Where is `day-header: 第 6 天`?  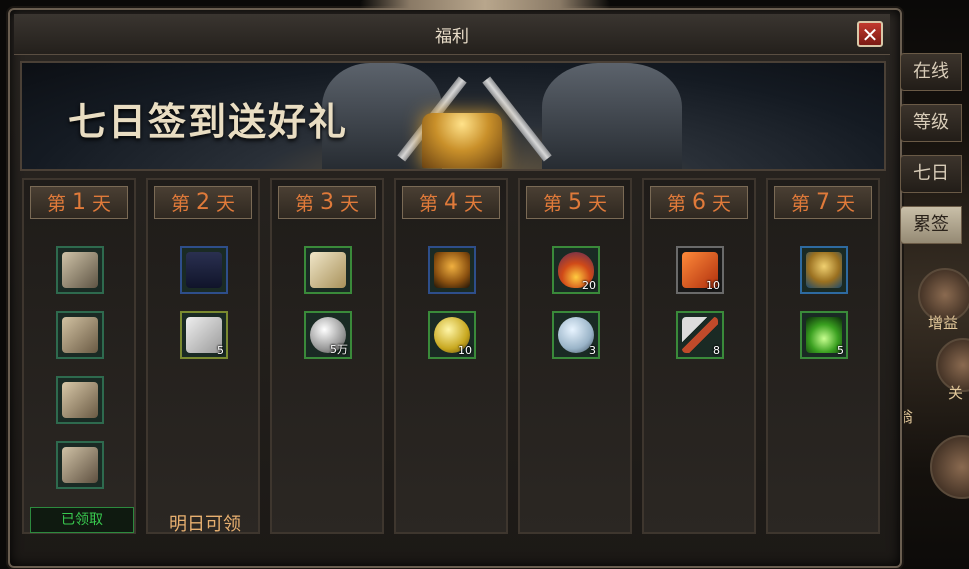 day-header: 第 6 天 is located at coordinates (699, 202).